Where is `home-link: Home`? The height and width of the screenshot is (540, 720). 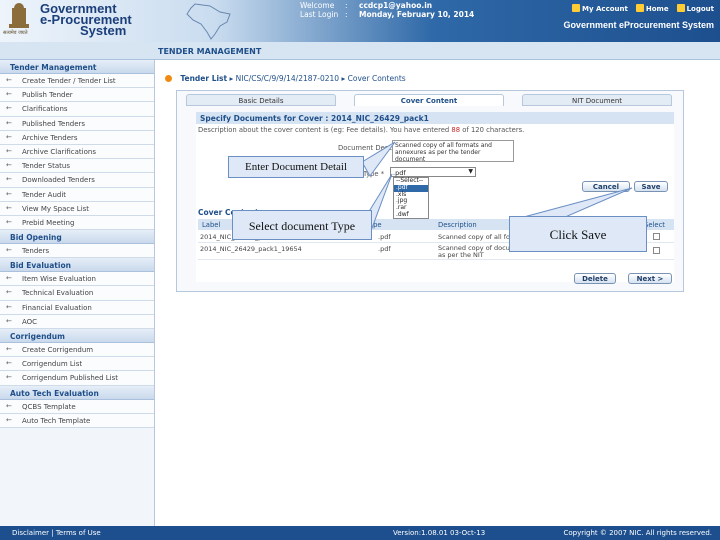
home-link: Home is located at coordinates (652, 8).